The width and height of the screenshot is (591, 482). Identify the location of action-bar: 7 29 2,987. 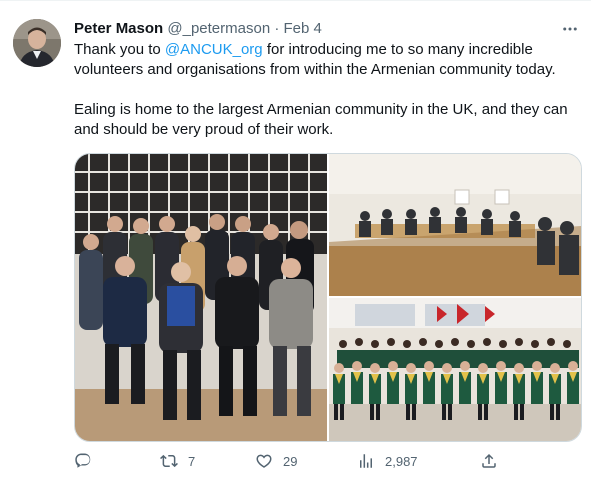
(289, 461).